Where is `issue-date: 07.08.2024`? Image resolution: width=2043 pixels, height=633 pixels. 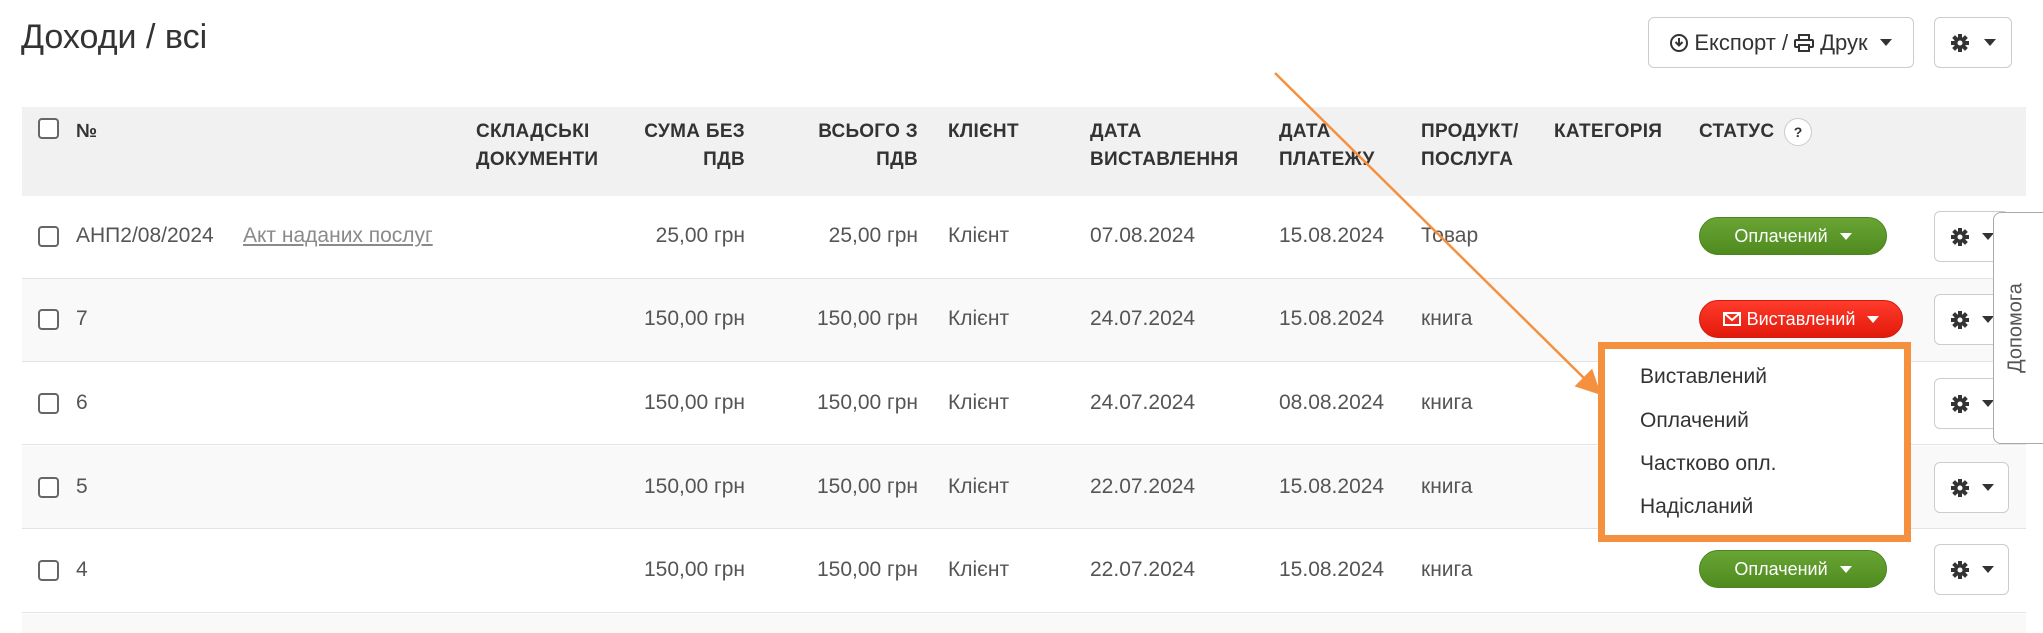
issue-date: 07.08.2024 is located at coordinates (1143, 235).